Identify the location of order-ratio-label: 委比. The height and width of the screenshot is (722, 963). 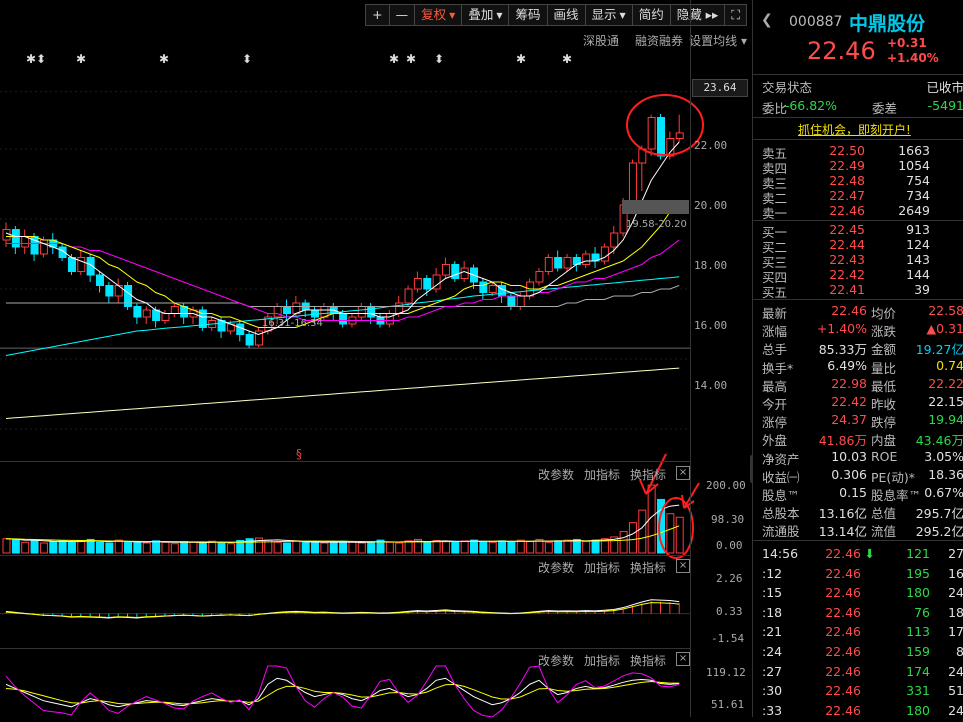
(775, 108).